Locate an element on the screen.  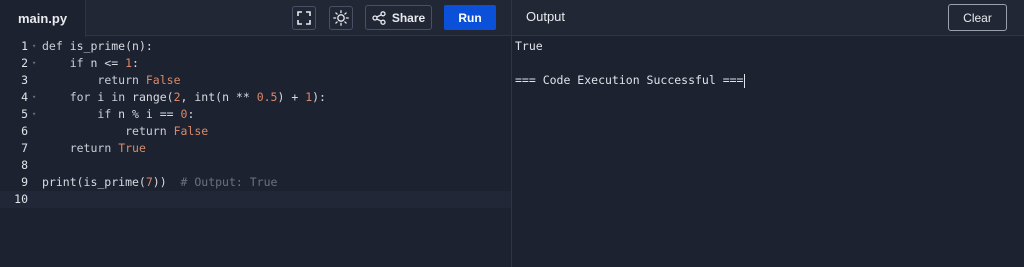
code-line: 6 return False is located at coordinates (255, 131).